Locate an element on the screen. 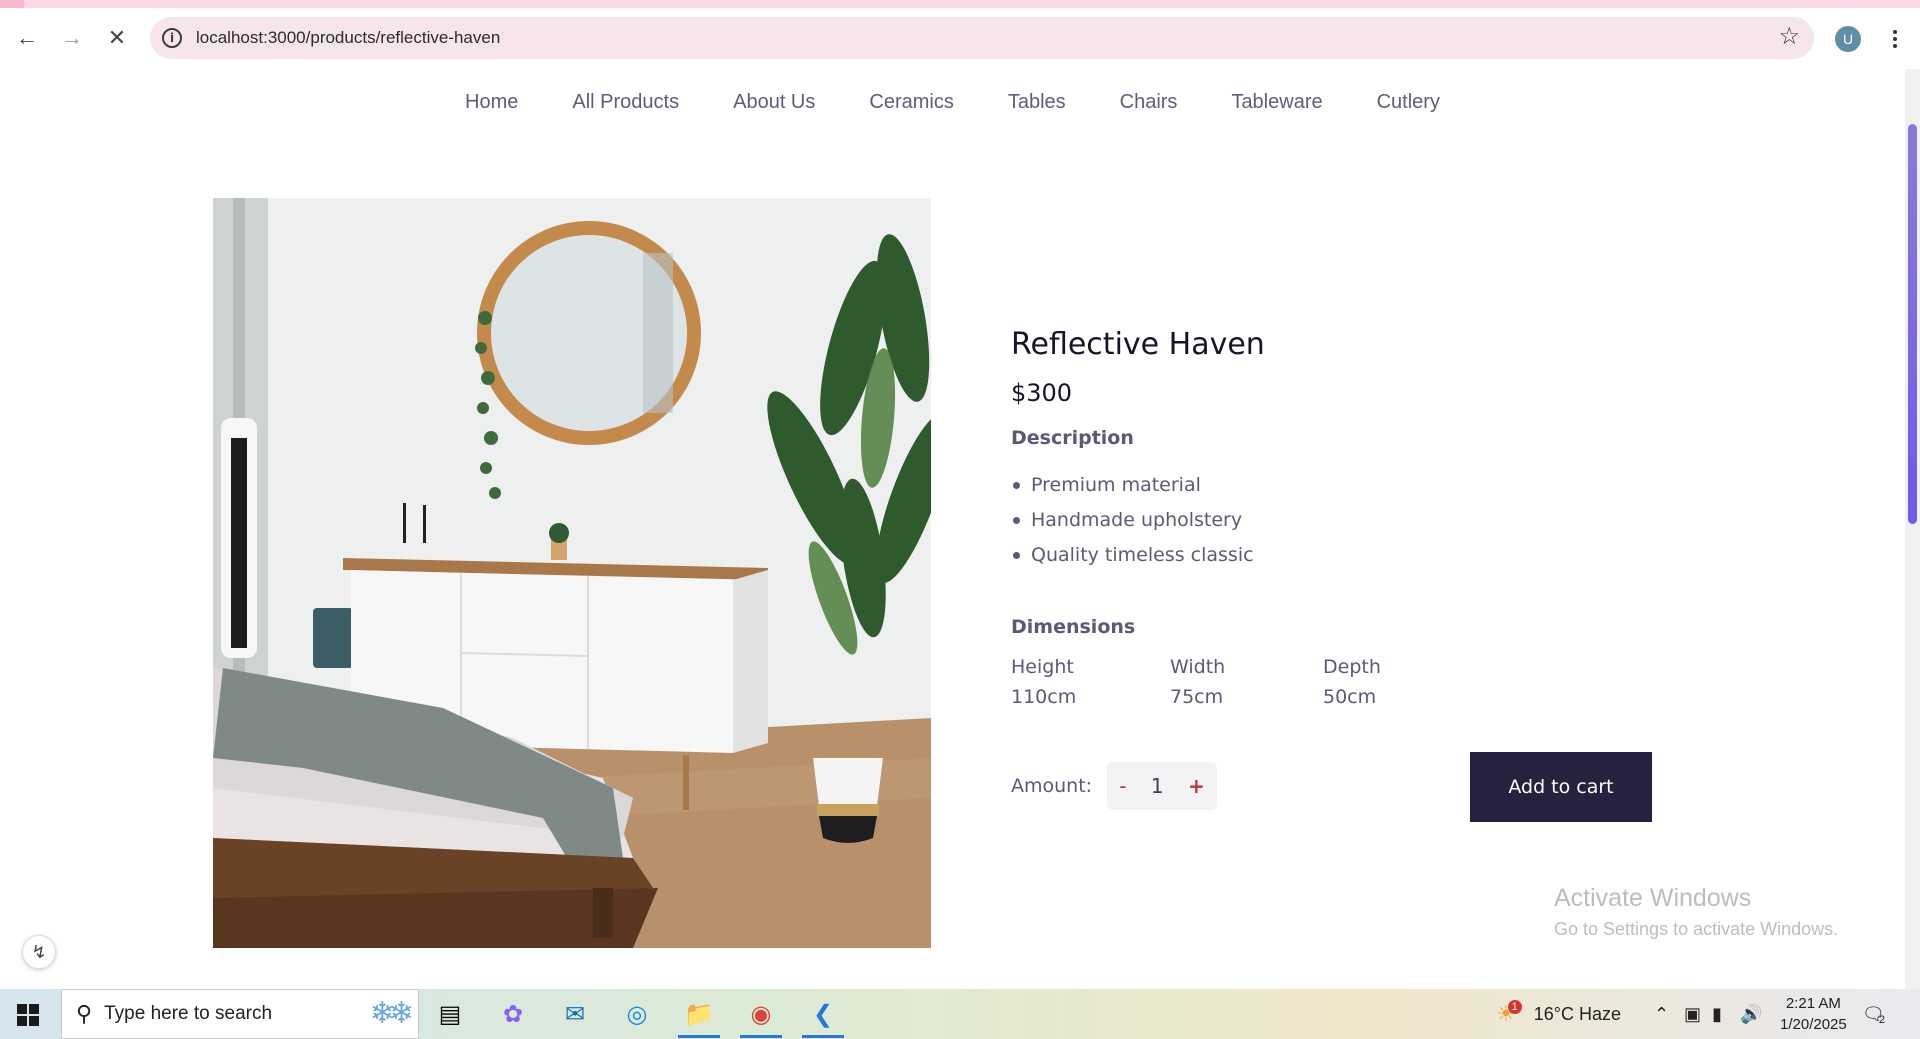 The height and width of the screenshot is (1039, 1920). quick-action-button: ↯ is located at coordinates (39, 952).